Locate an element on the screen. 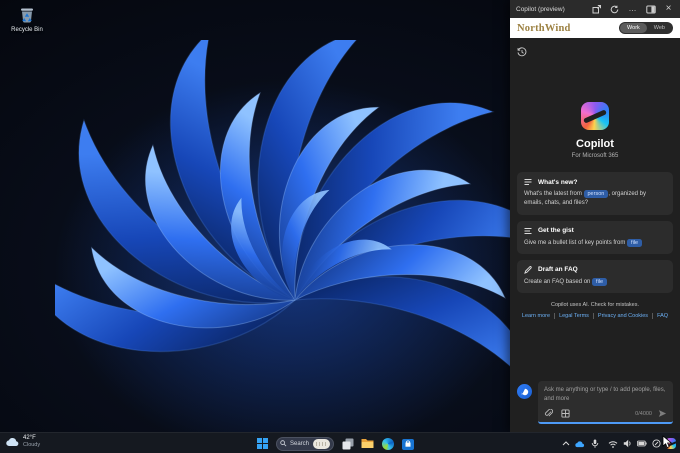  system-tray is located at coordinates (618, 443).